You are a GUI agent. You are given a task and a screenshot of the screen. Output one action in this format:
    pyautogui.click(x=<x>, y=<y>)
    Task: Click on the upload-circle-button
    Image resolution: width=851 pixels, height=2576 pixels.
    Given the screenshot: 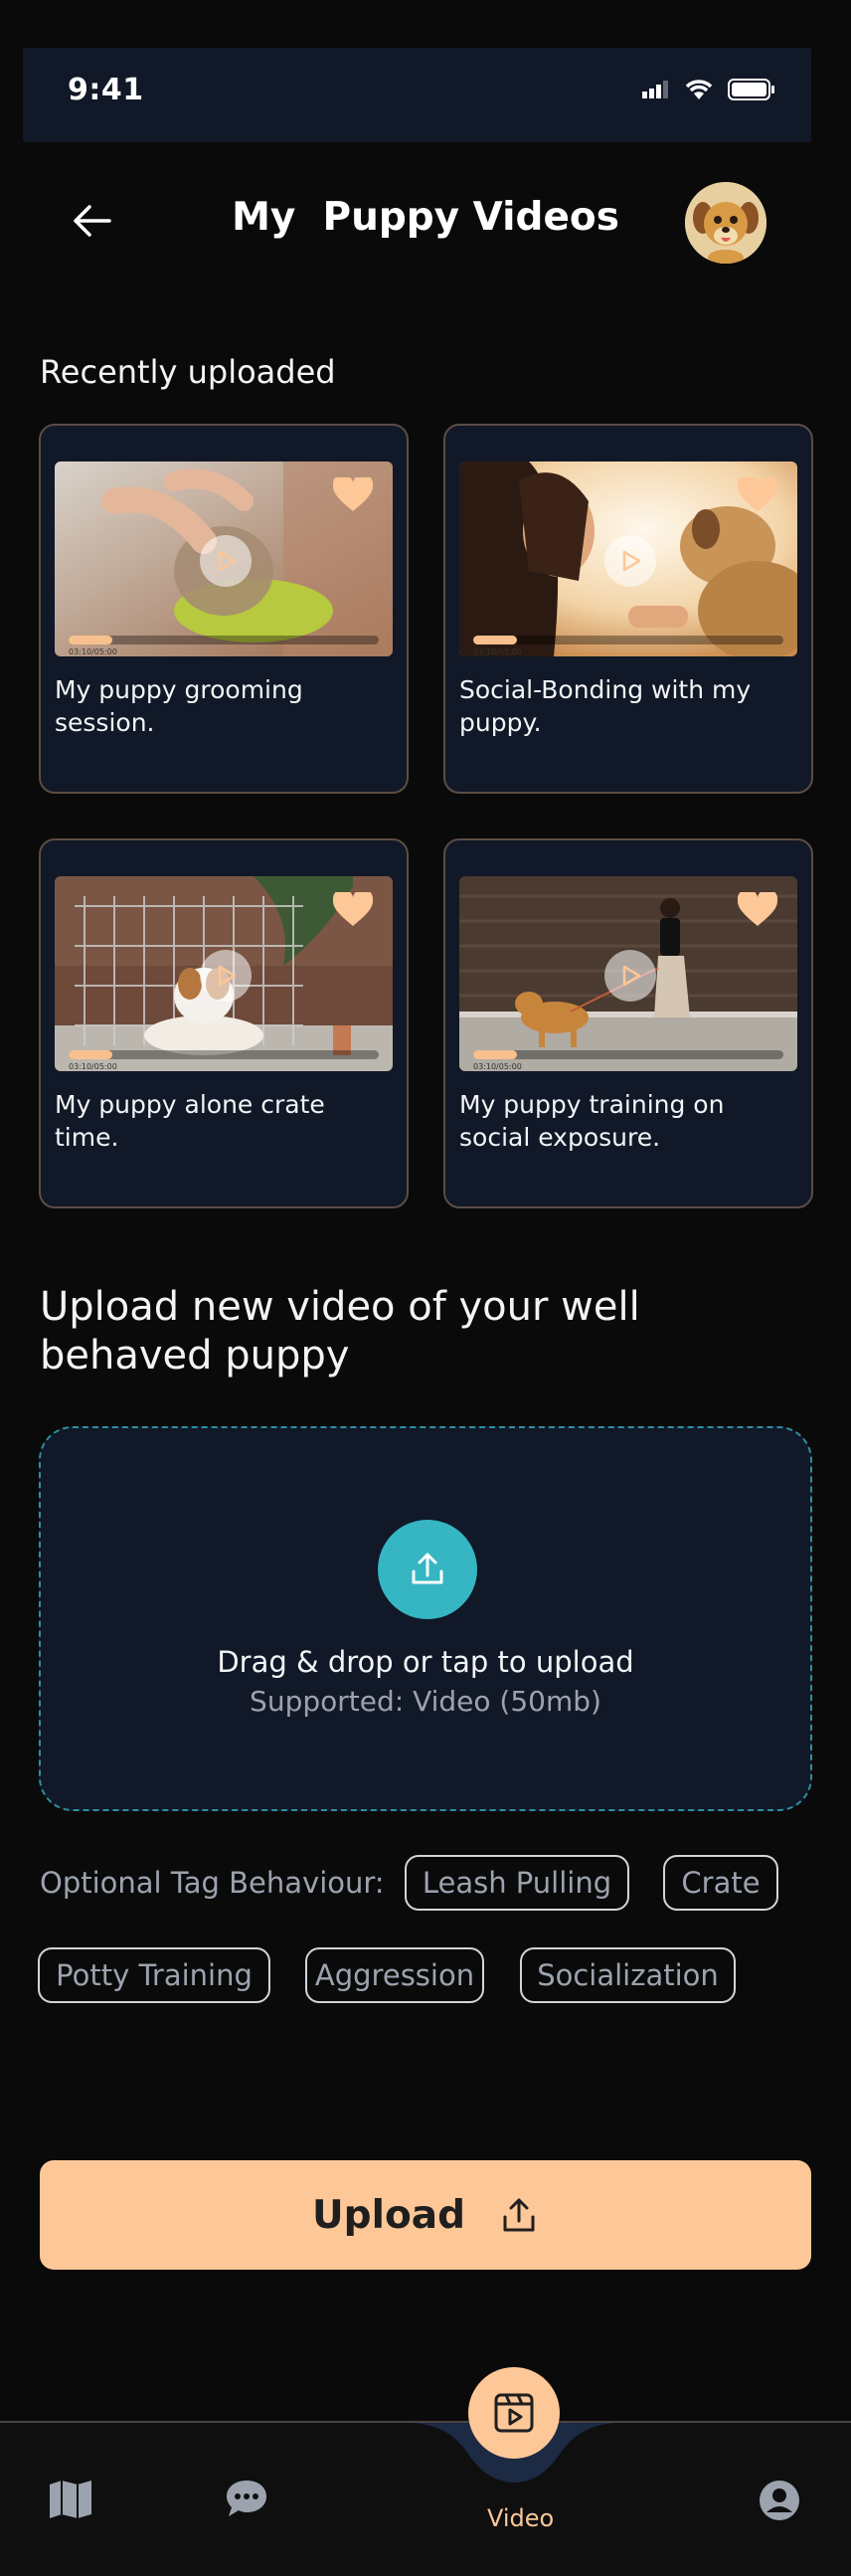 What is the action you would take?
    pyautogui.click(x=427, y=1569)
    